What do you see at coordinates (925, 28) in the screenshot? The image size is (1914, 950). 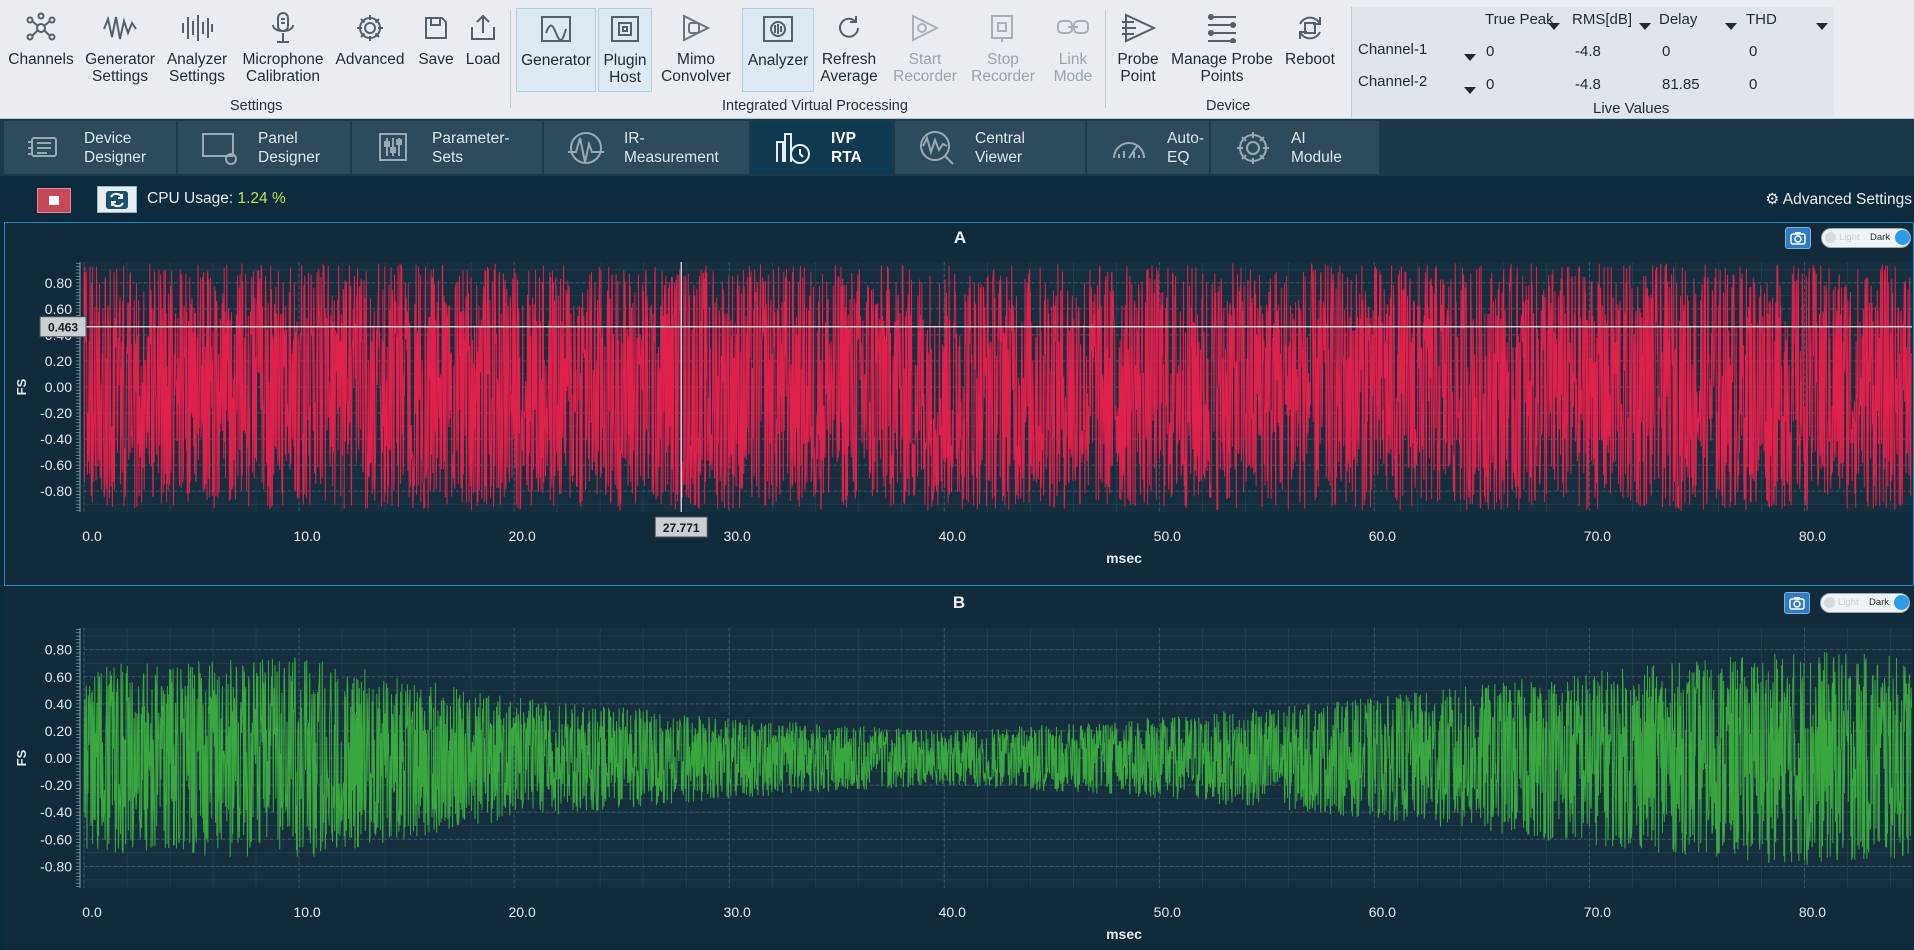 I see `record-play-icon` at bounding box center [925, 28].